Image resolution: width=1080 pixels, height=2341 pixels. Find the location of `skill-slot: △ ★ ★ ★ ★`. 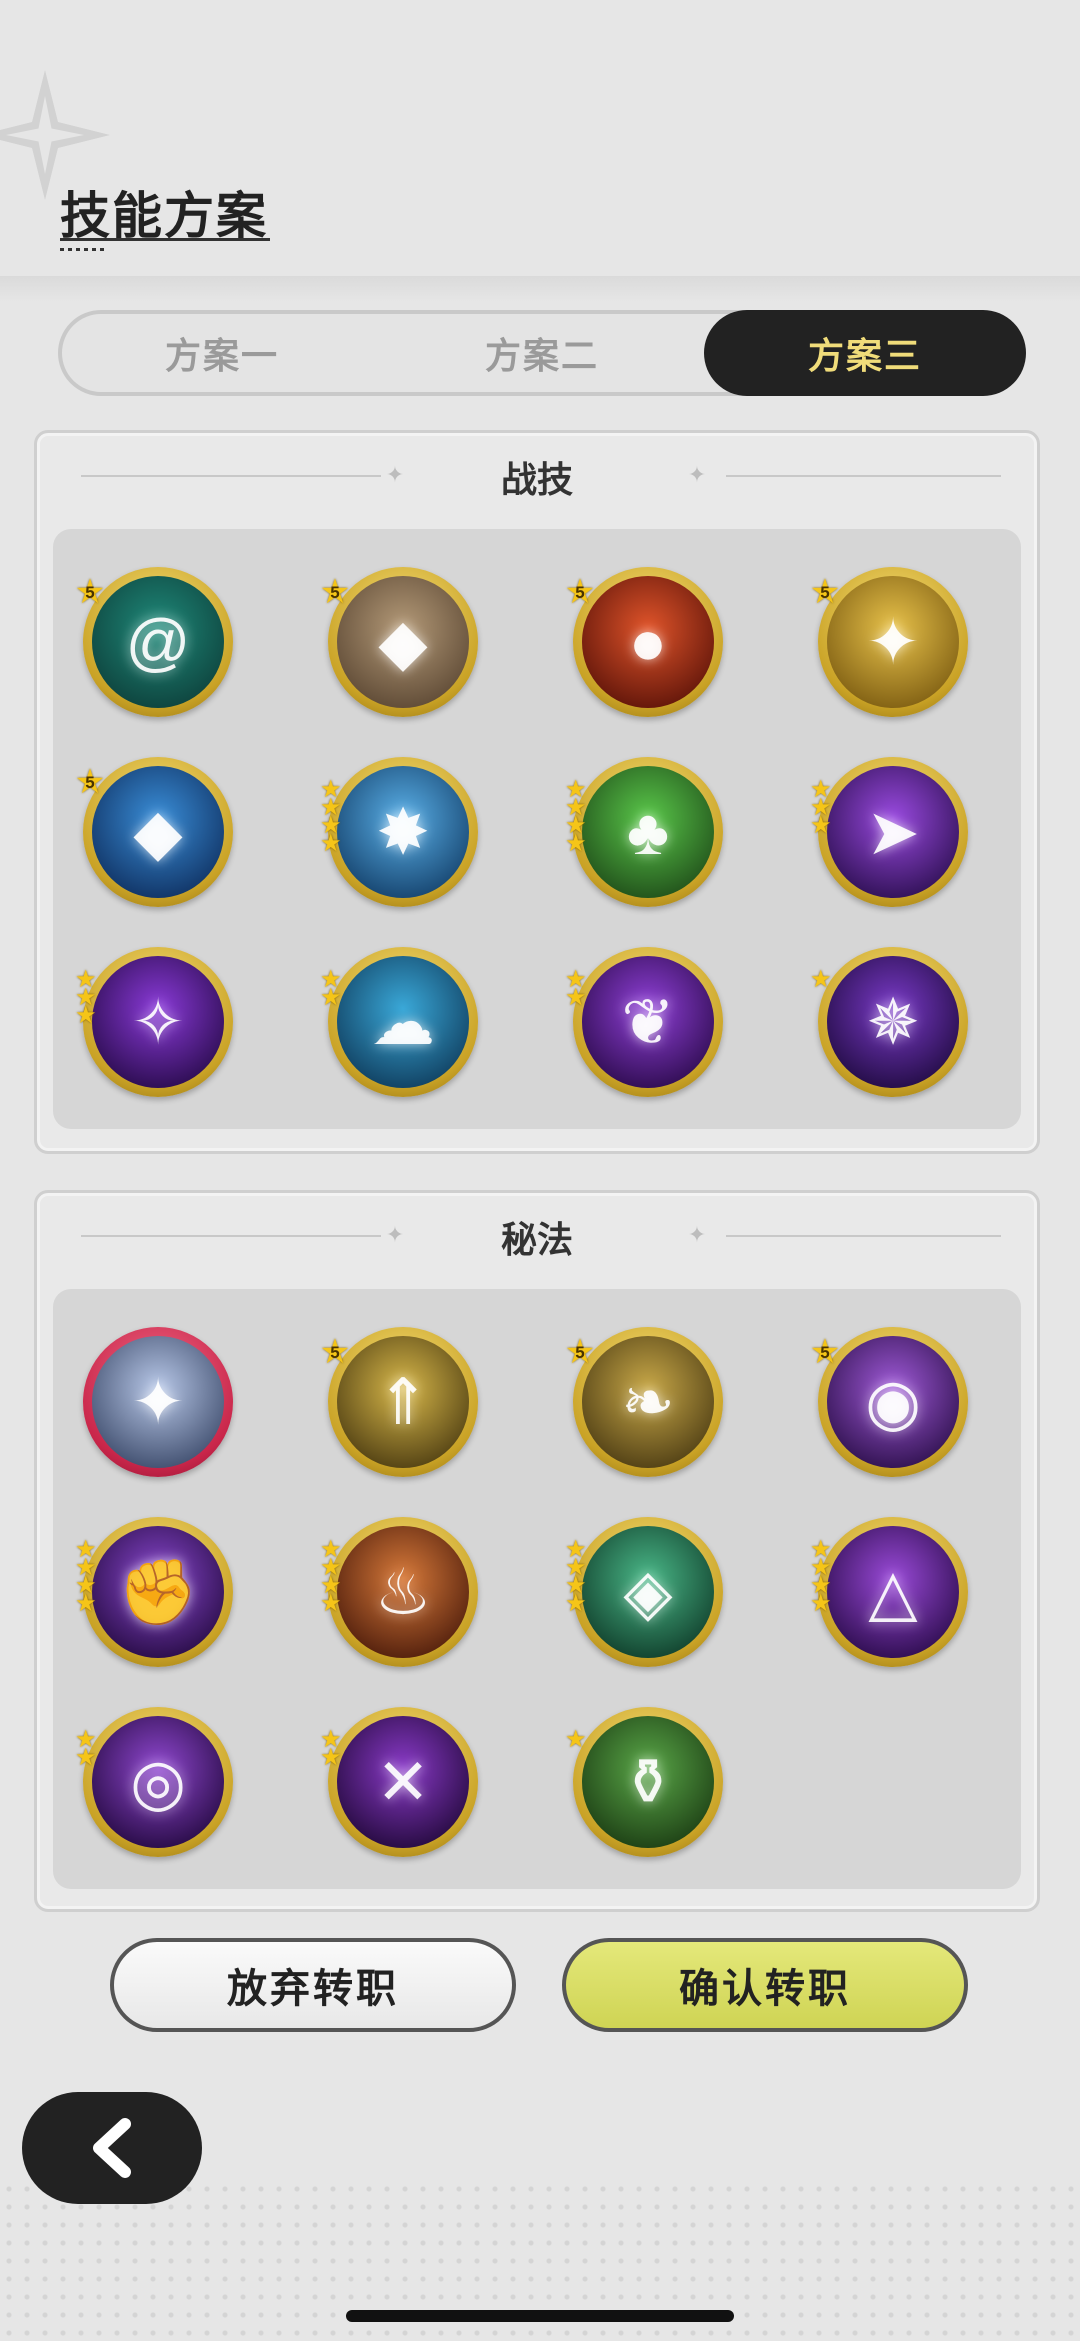

skill-slot: △ ★ ★ ★ ★ is located at coordinates (889, 1592).